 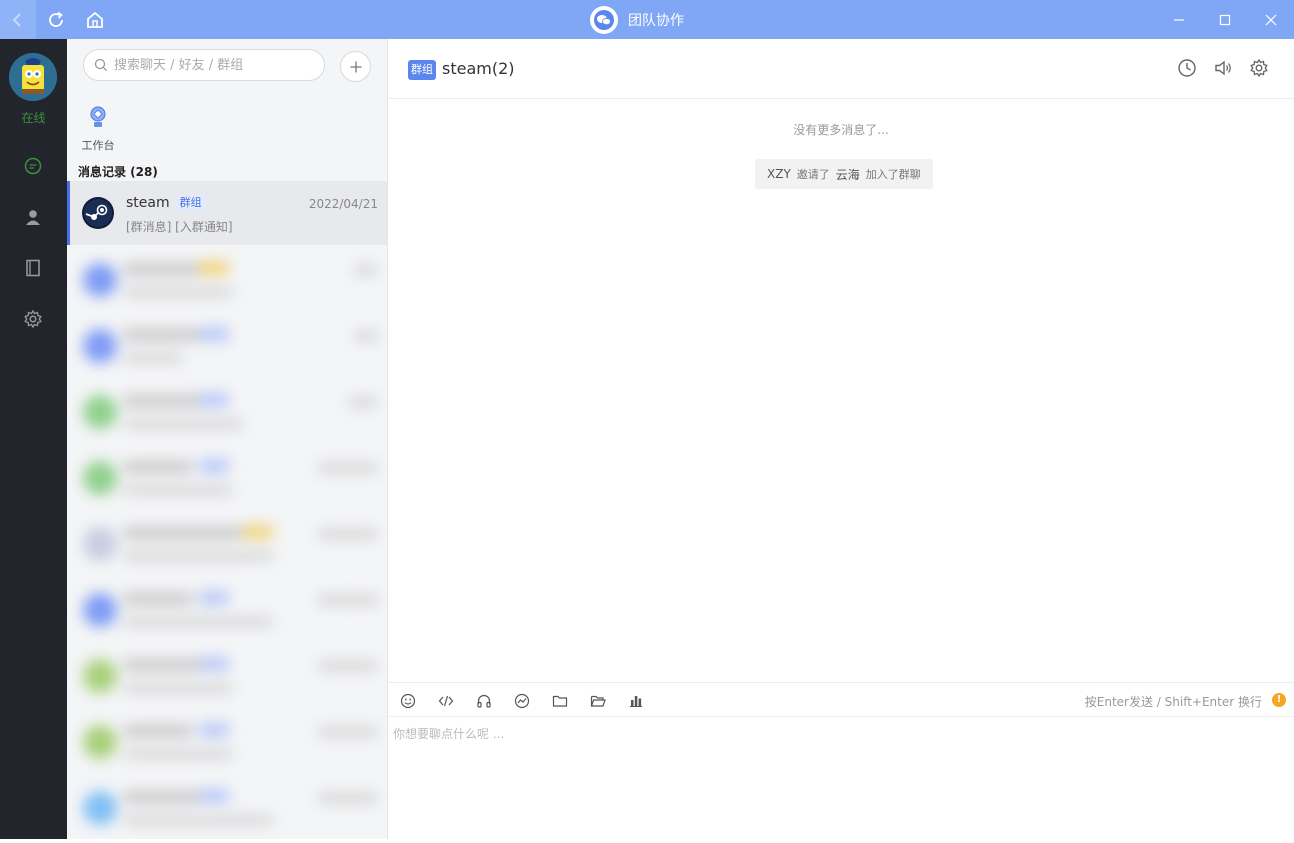 I want to click on emoji-icon, so click(x=408, y=701).